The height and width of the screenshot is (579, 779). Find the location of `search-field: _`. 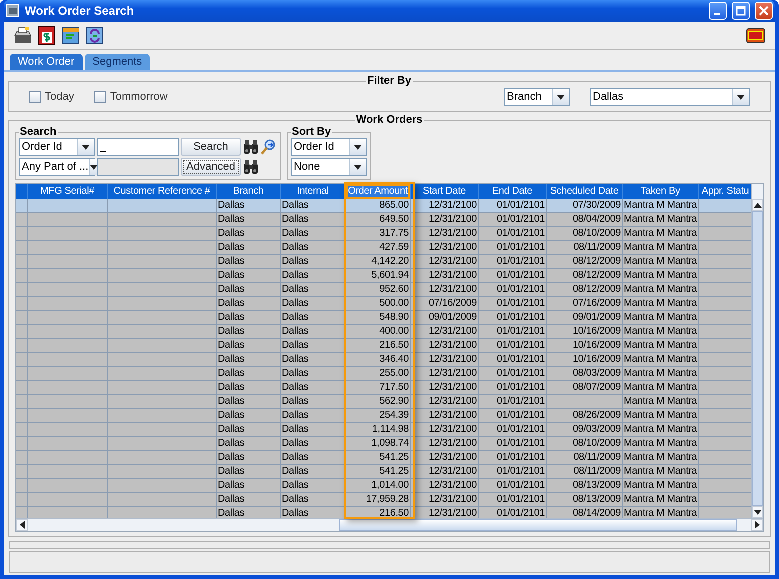

search-field: _ is located at coordinates (138, 147).